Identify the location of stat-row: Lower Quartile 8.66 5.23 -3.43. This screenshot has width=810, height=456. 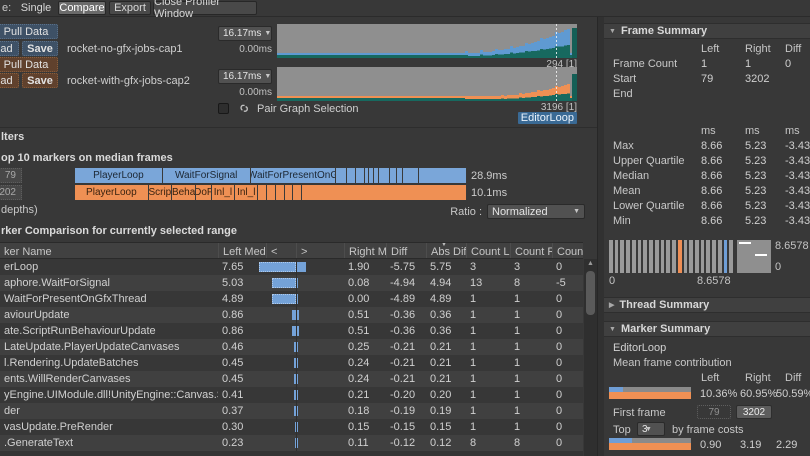
(707, 207).